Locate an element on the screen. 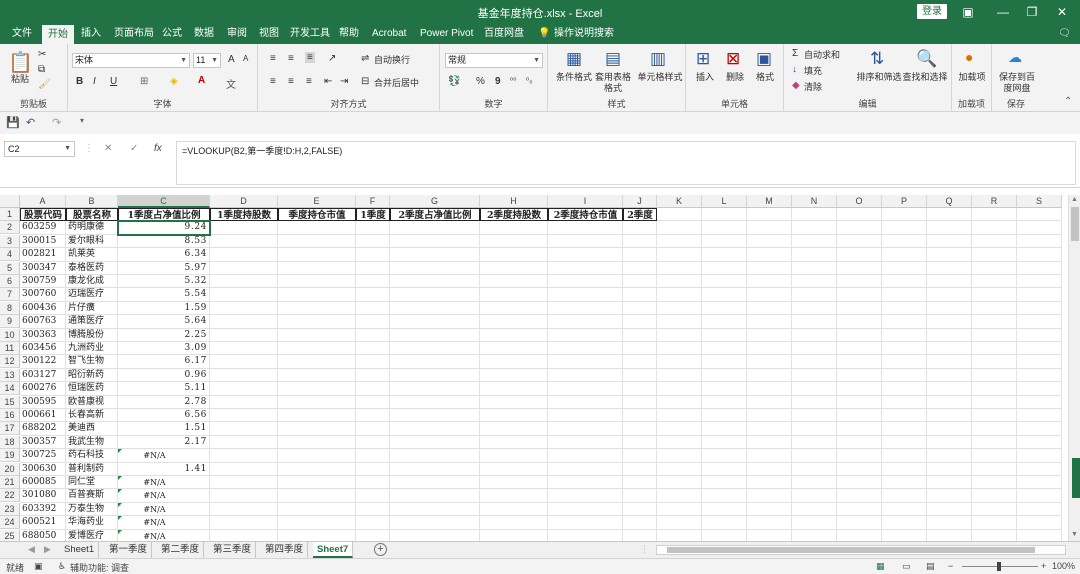 This screenshot has height=574, width=1080. align-middle-icon: ≡ is located at coordinates (291, 58).